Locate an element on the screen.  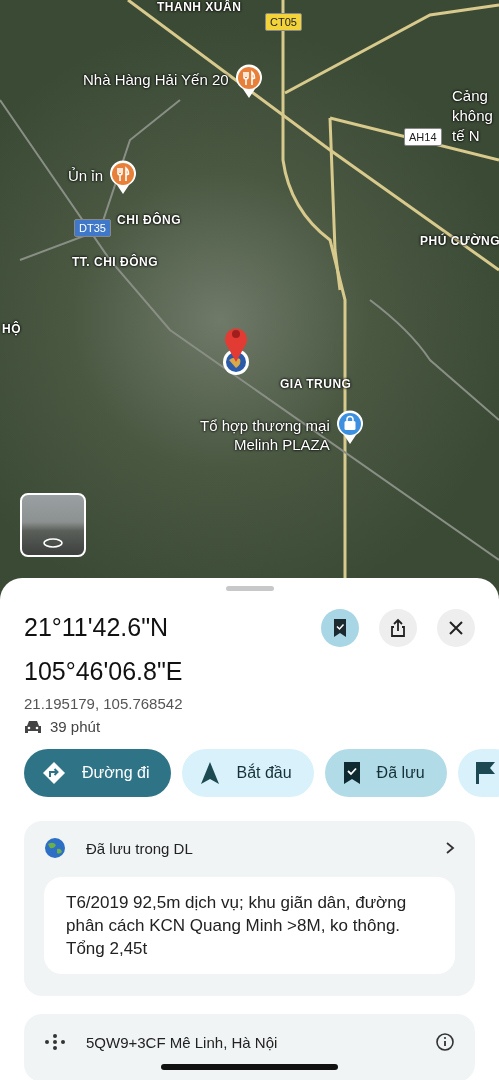
poi-label: Tổ hợp thương mại Melinh PLAZA is located at coordinates (265, 432).